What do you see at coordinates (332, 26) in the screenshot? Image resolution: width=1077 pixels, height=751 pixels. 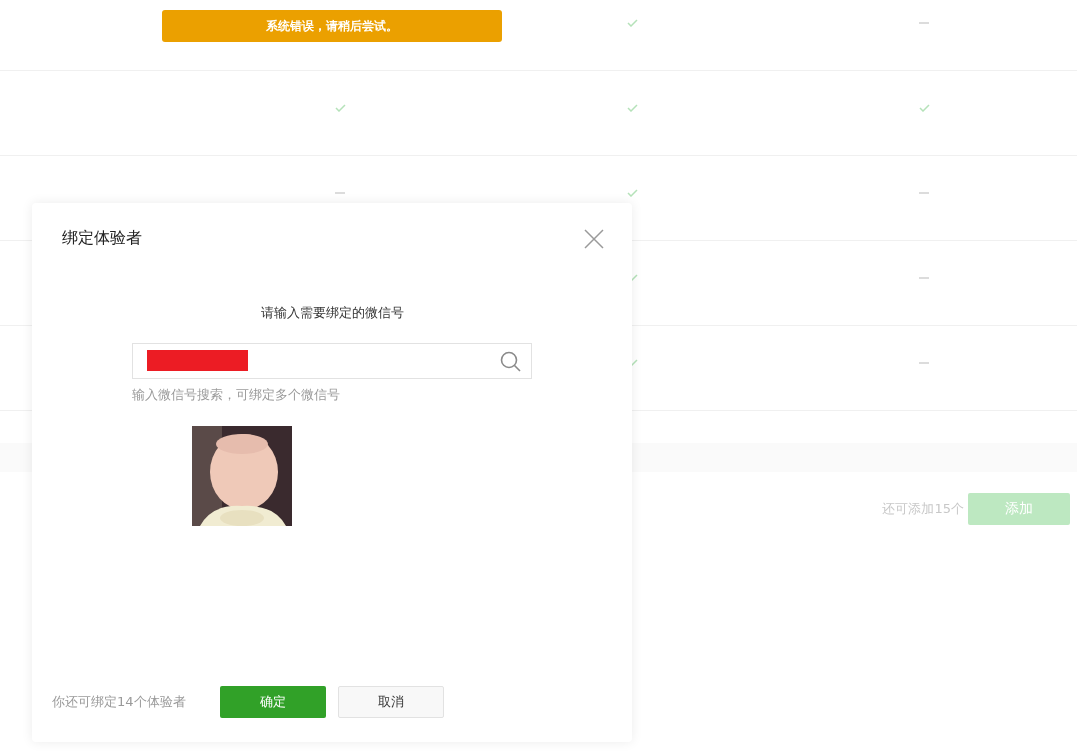 I see `error-toast: 系统错误，请稍后尝试。` at bounding box center [332, 26].